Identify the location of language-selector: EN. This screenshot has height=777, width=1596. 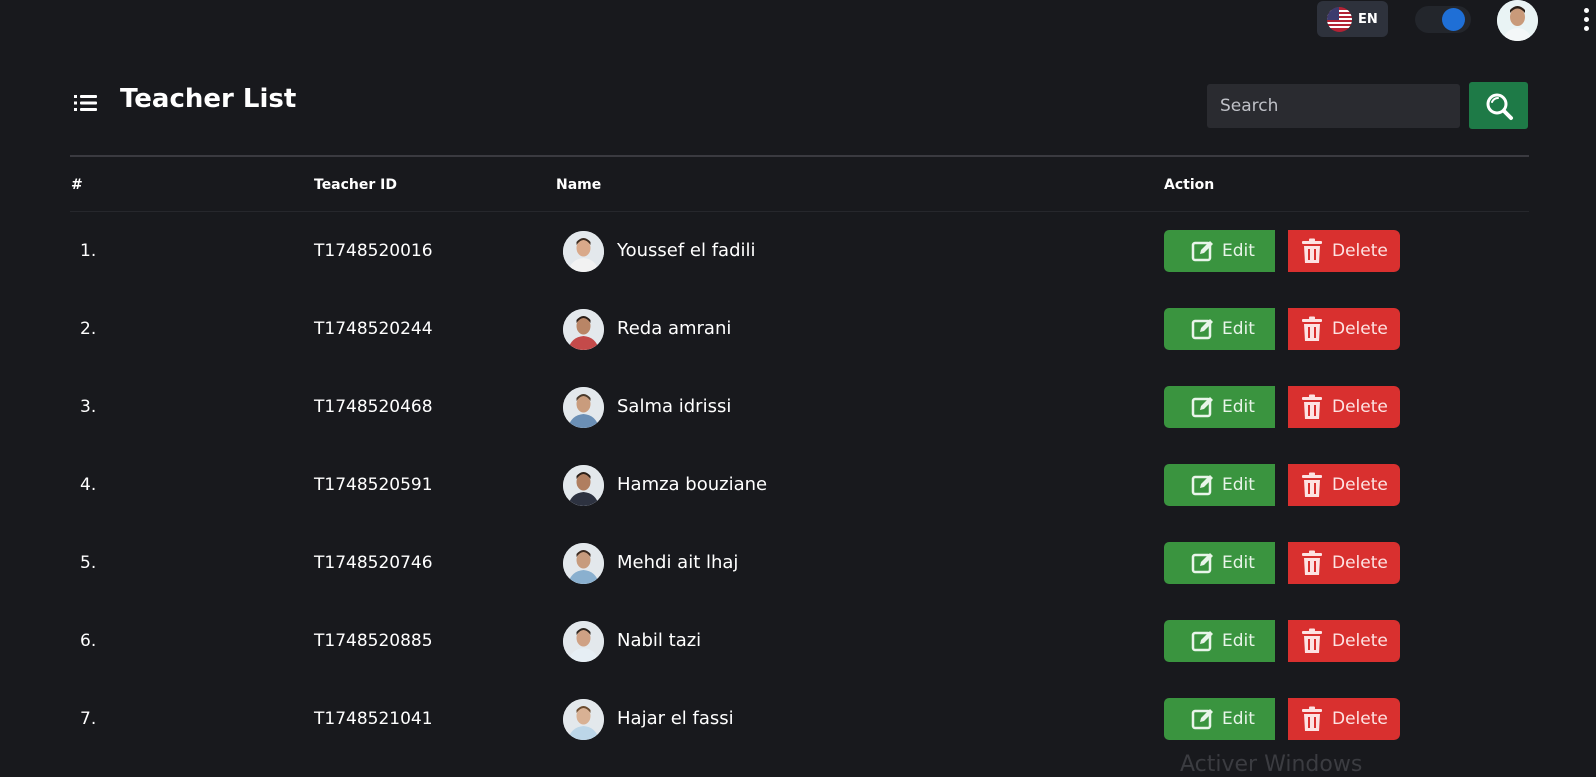
(1352, 19).